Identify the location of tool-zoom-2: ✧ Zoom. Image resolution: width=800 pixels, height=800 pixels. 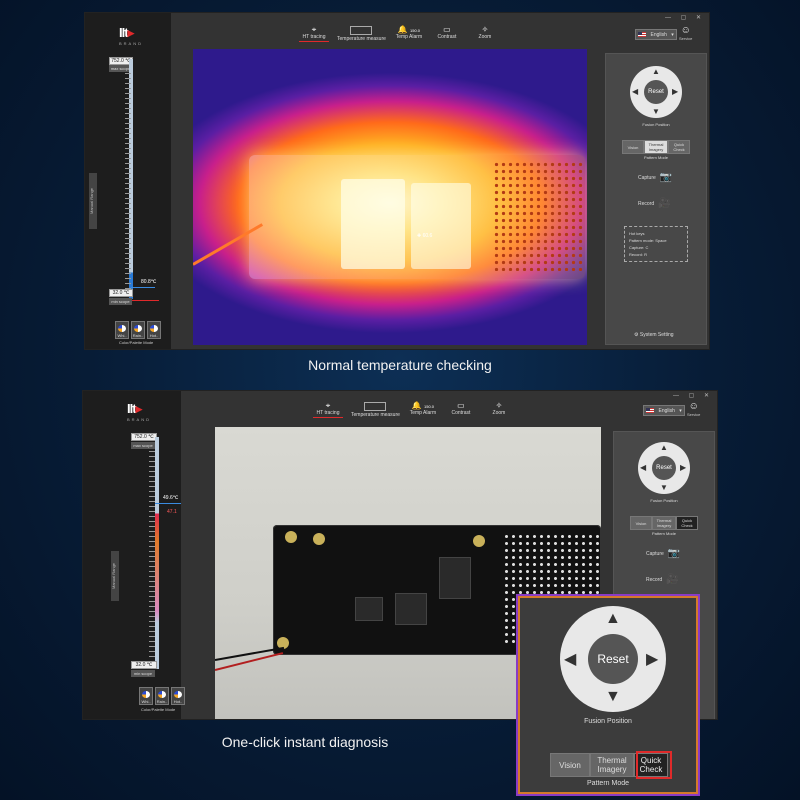
(499, 409).